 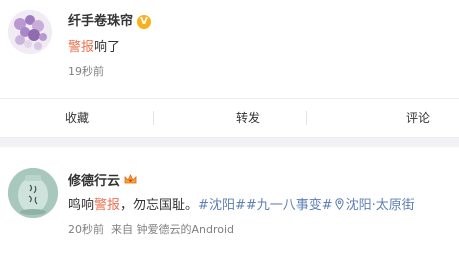 I want to click on location-text: 沈阳·太原街, so click(x=380, y=205).